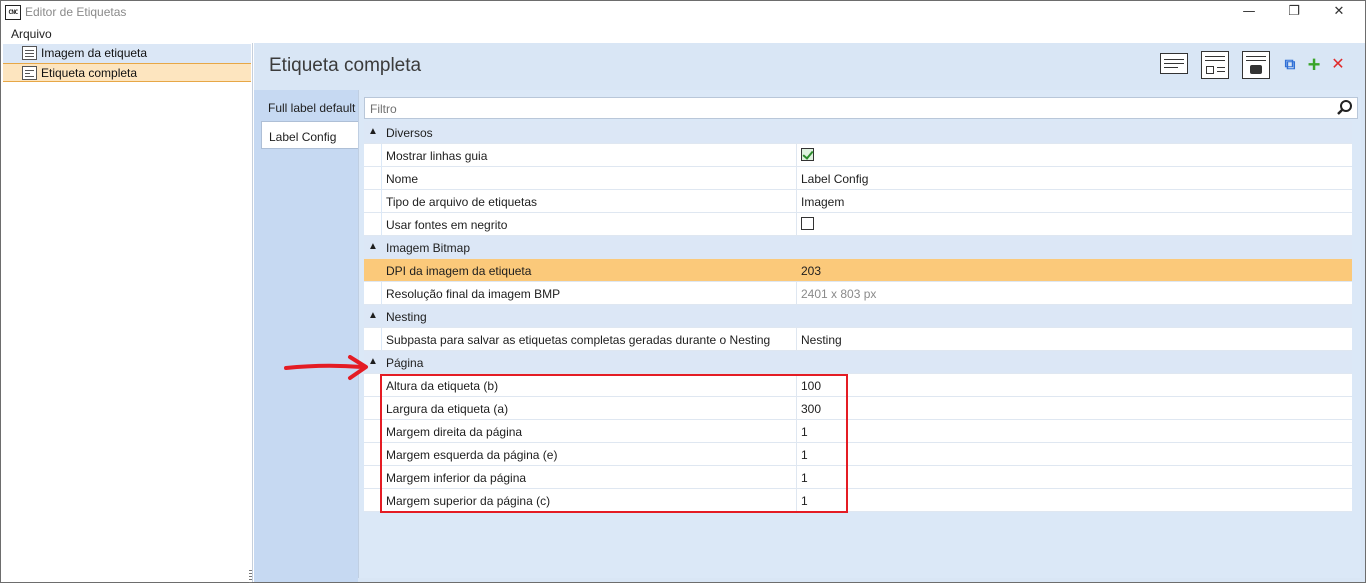 This screenshot has width=1366, height=583. I want to click on add-photo-field-button, so click(1256, 65).